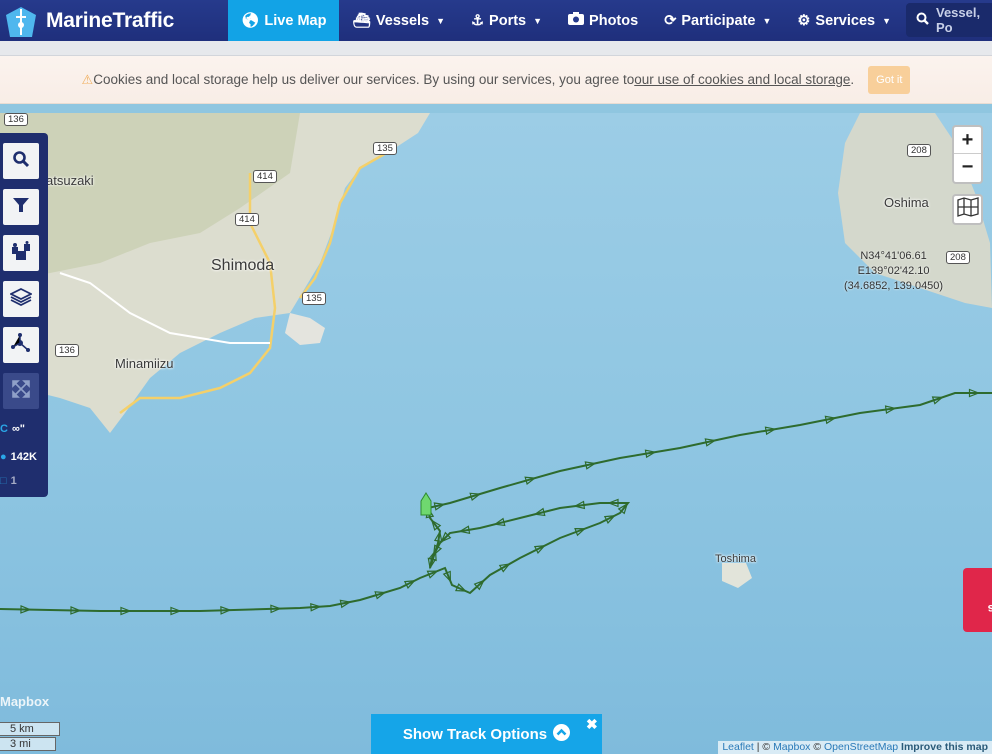 This screenshot has height=754, width=992. I want to click on square-icon: □, so click(3, 481).